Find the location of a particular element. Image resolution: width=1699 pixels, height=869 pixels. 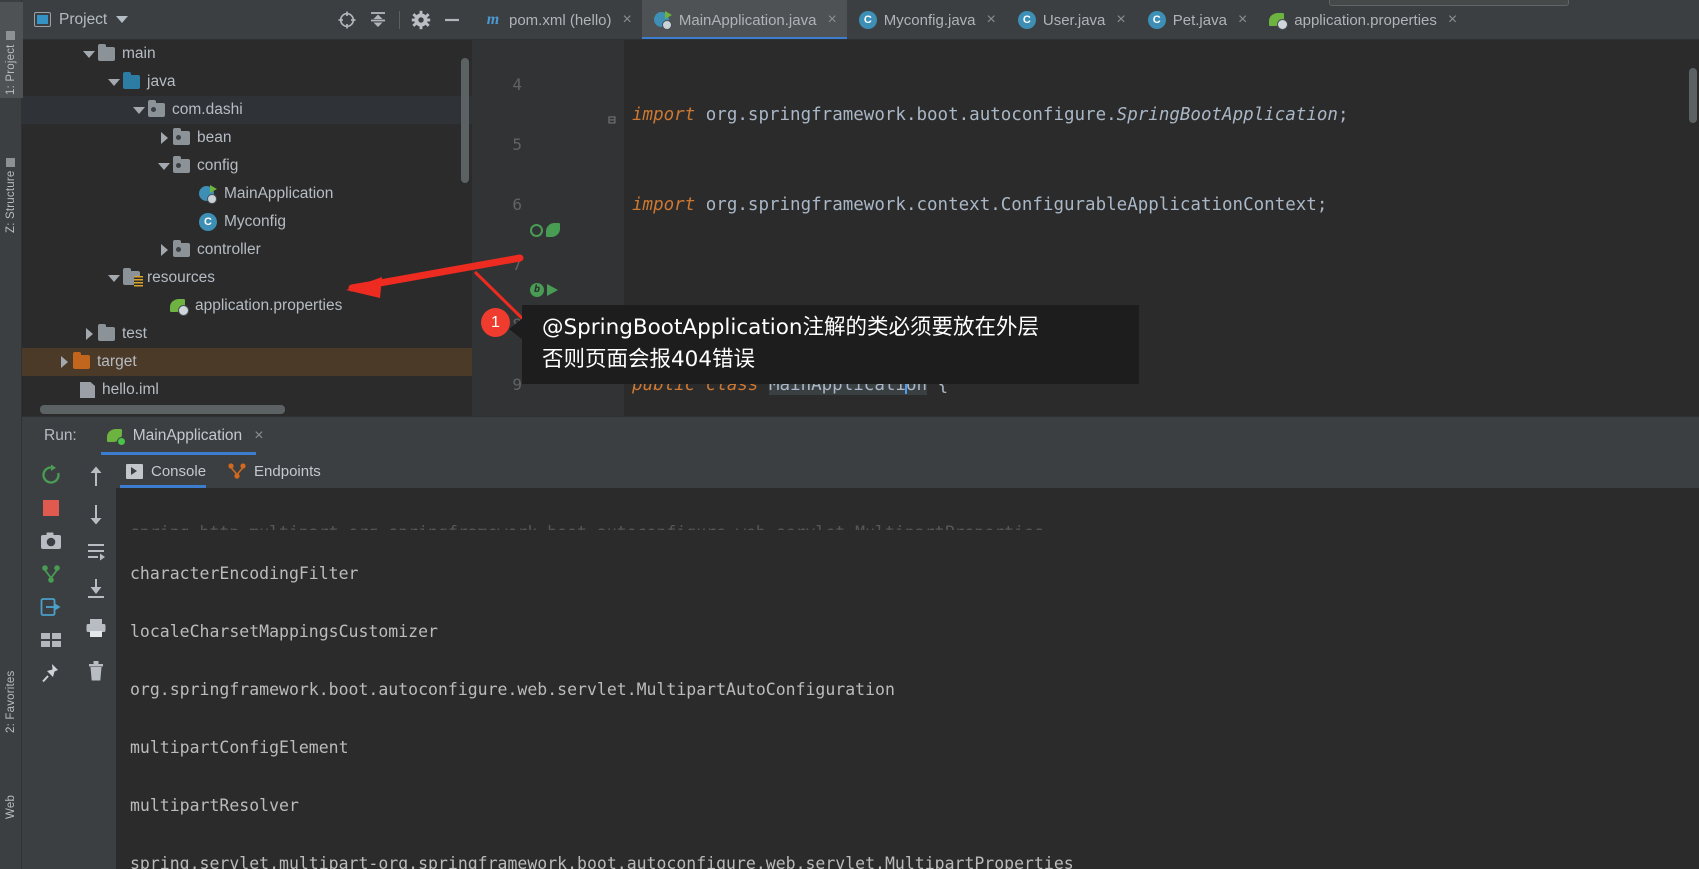

camera-icon is located at coordinates (51, 541).